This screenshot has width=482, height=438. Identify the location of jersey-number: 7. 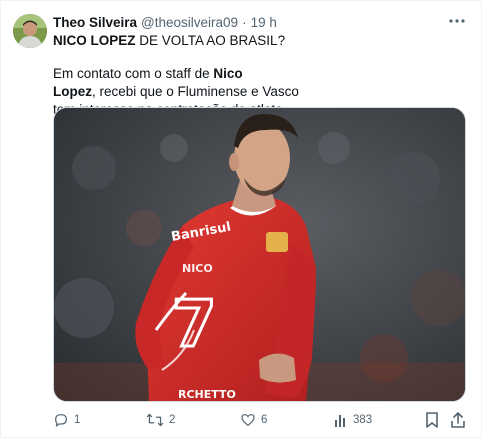
(194, 325).